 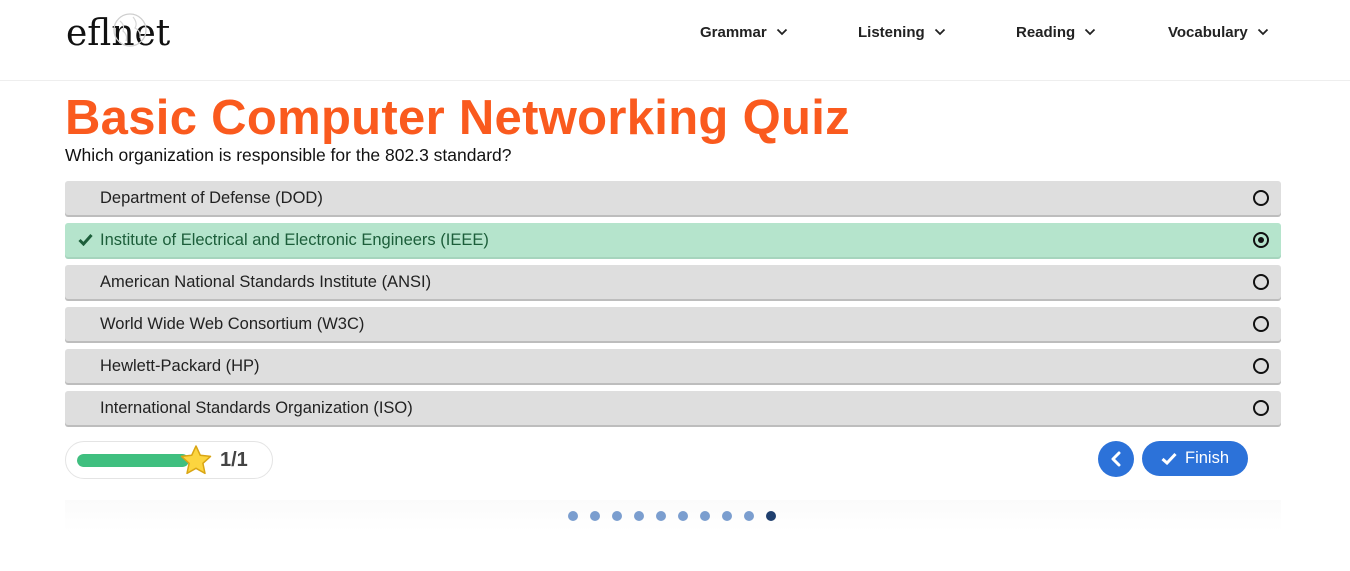 I want to click on nav-listening: Listening, so click(x=902, y=32).